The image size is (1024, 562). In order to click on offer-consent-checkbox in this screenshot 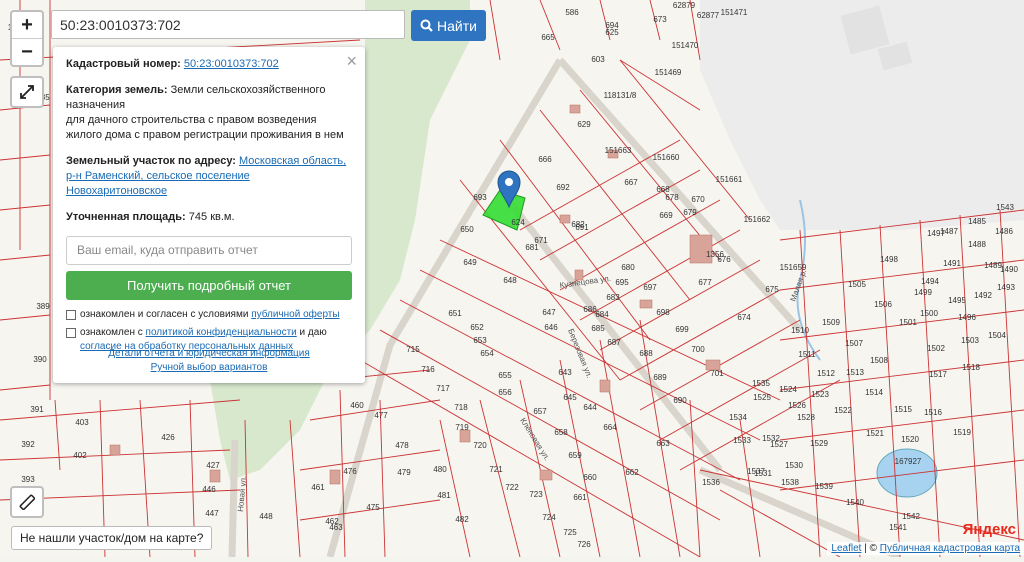, I will do `click(71, 315)`.